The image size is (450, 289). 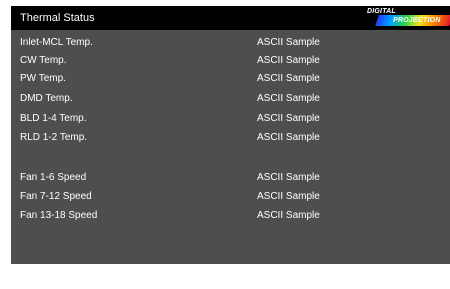 What do you see at coordinates (417, 20) in the screenshot?
I see `logo-text-projection: PROJECTION` at bounding box center [417, 20].